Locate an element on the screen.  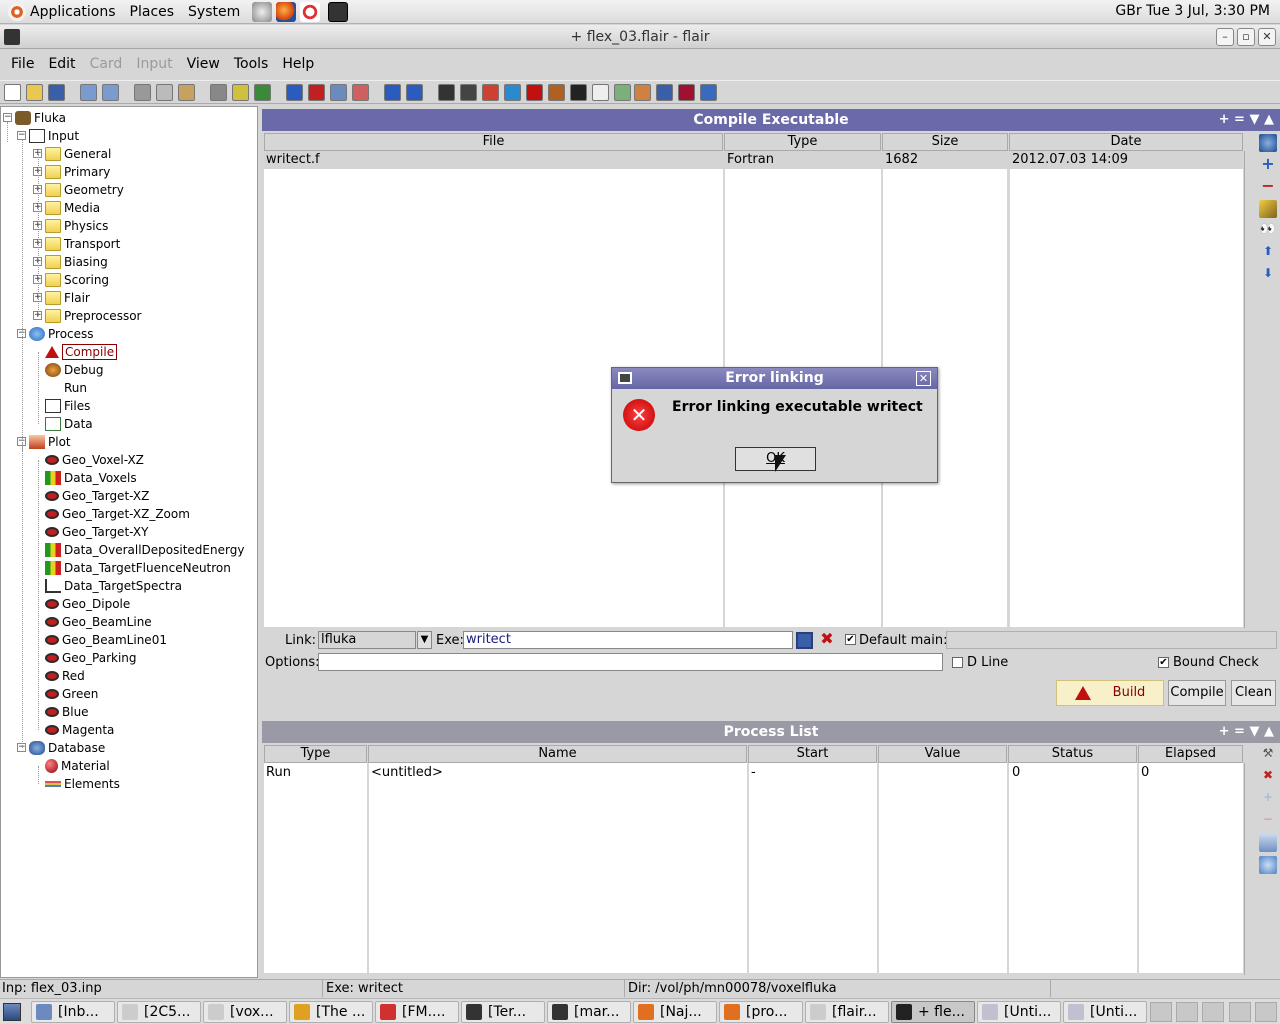
column-header-type: Type is located at coordinates (315, 754).